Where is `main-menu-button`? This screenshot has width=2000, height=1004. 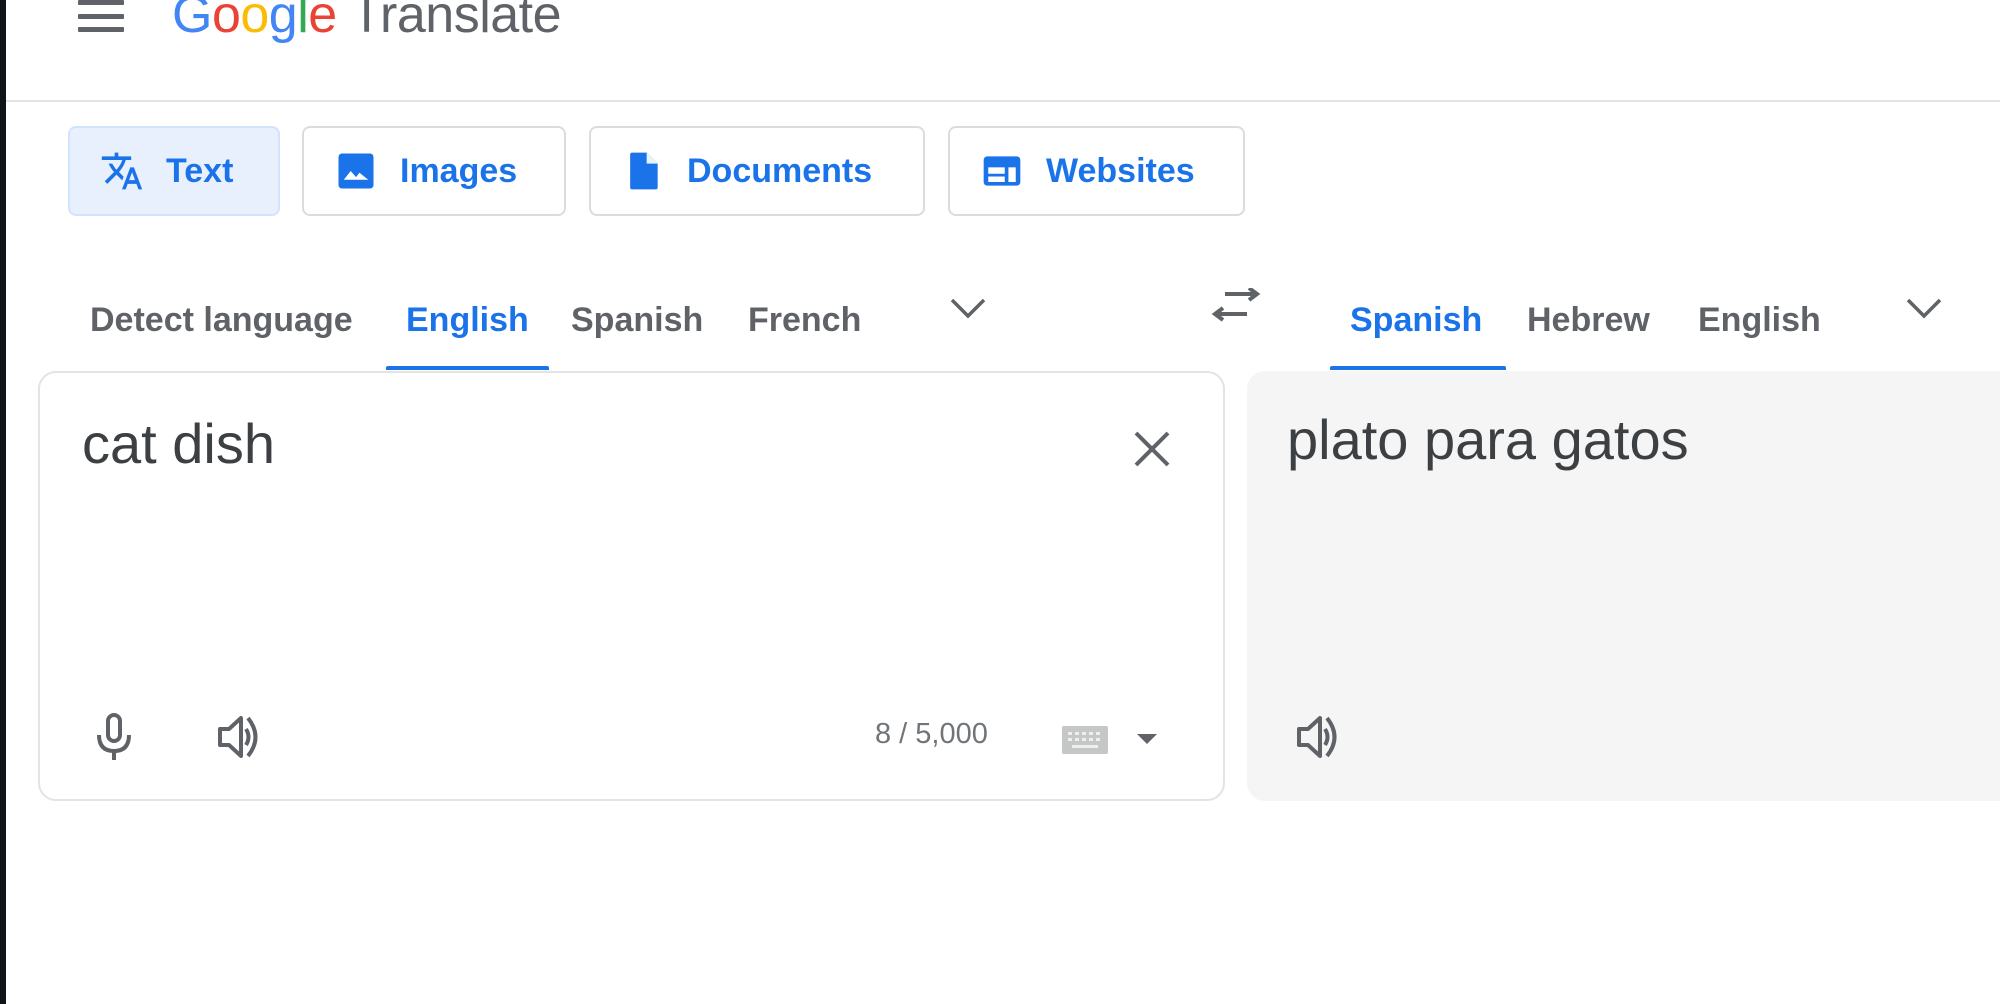
main-menu-button is located at coordinates (101, 18).